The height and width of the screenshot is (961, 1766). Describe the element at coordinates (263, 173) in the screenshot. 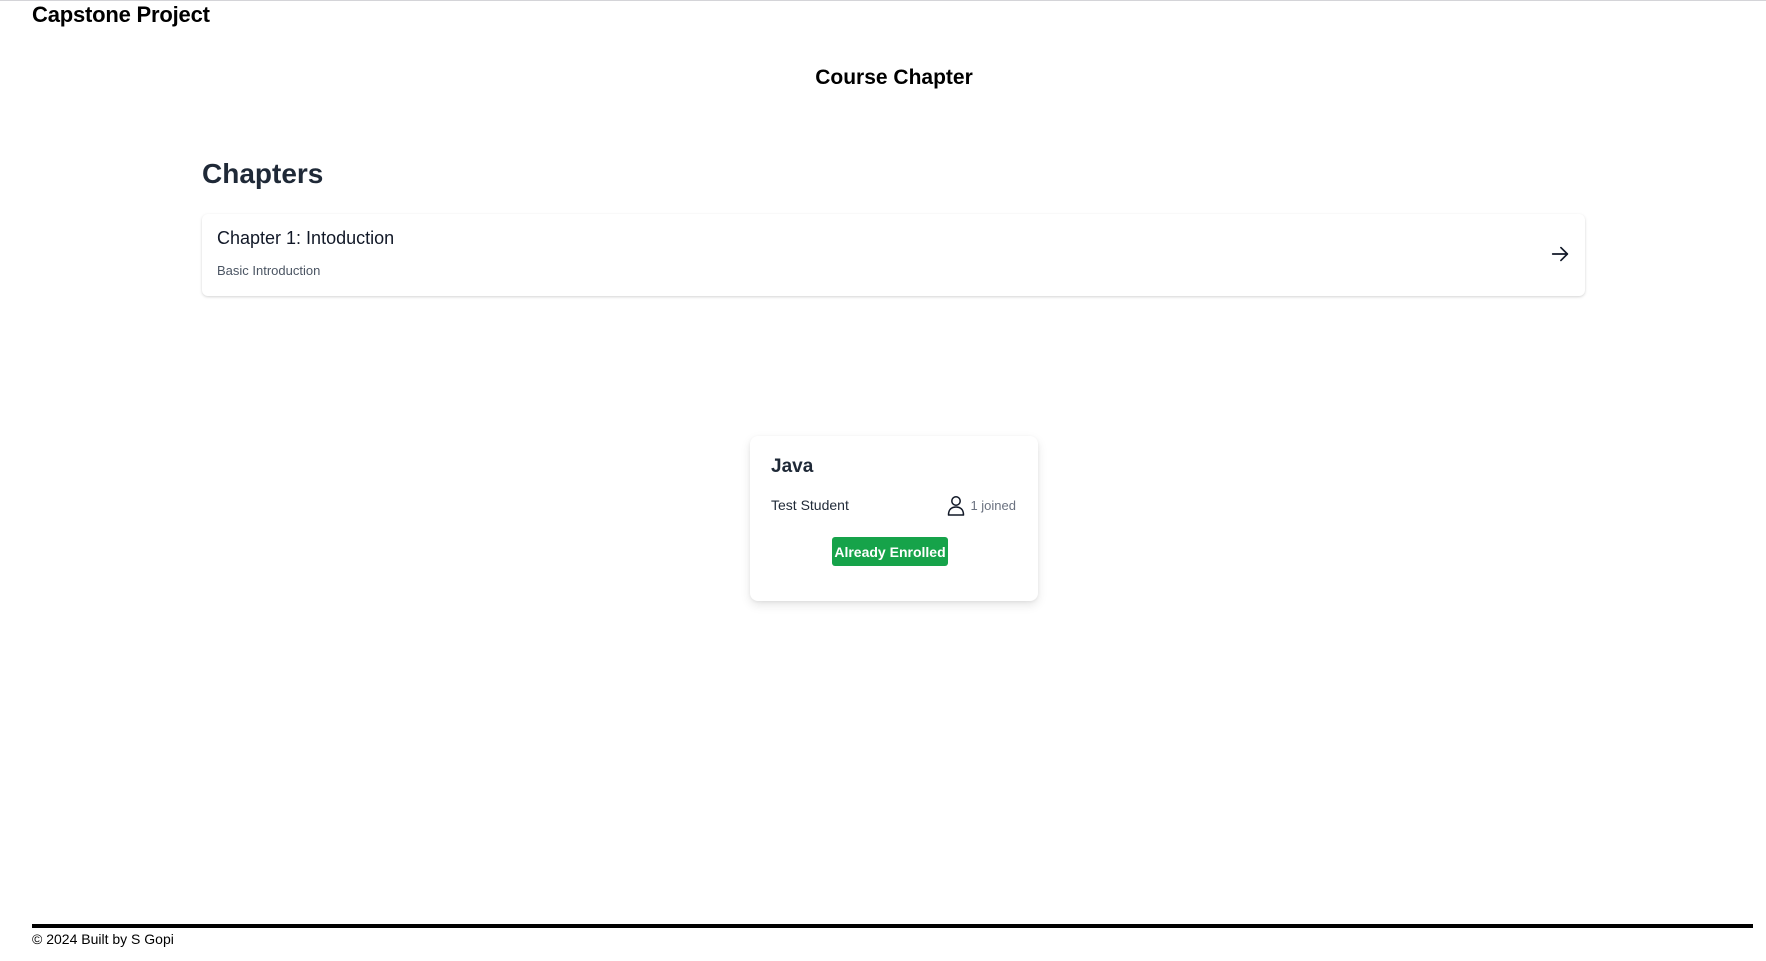

I see `chapters-heading: Chapters` at that location.